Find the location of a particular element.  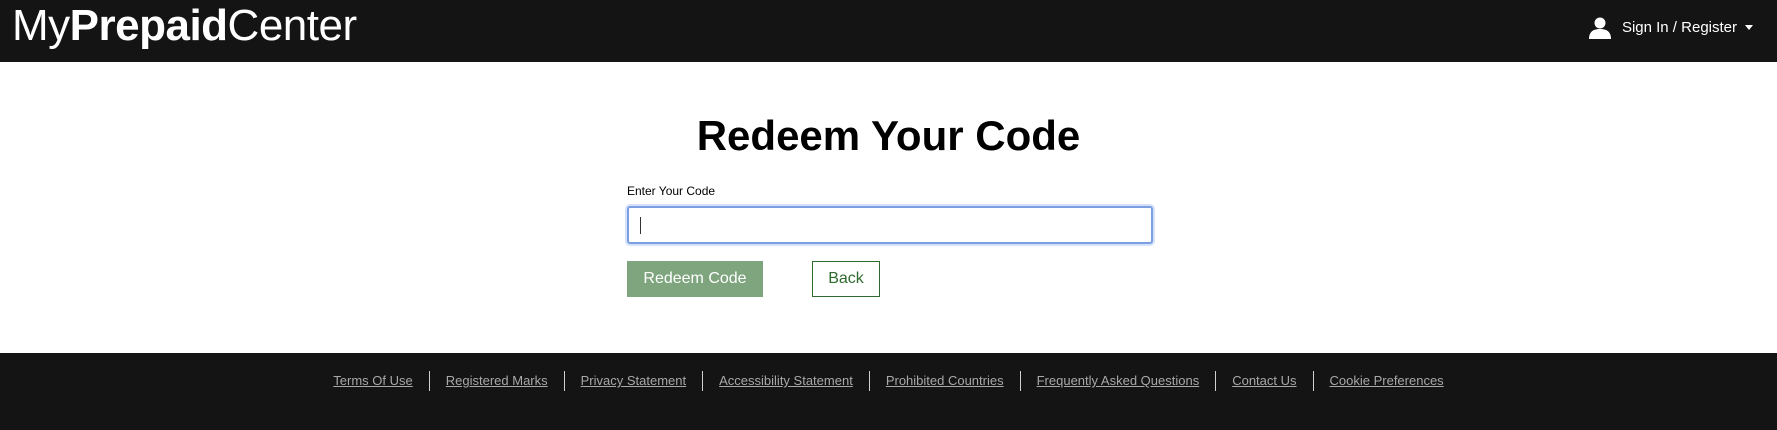

footer-link-privacy-statement: Privacy Statement is located at coordinates (633, 381).